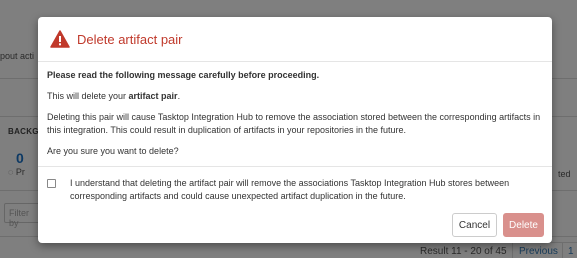 The image size is (577, 258). I want to click on warning-triangle-icon, so click(60, 39).